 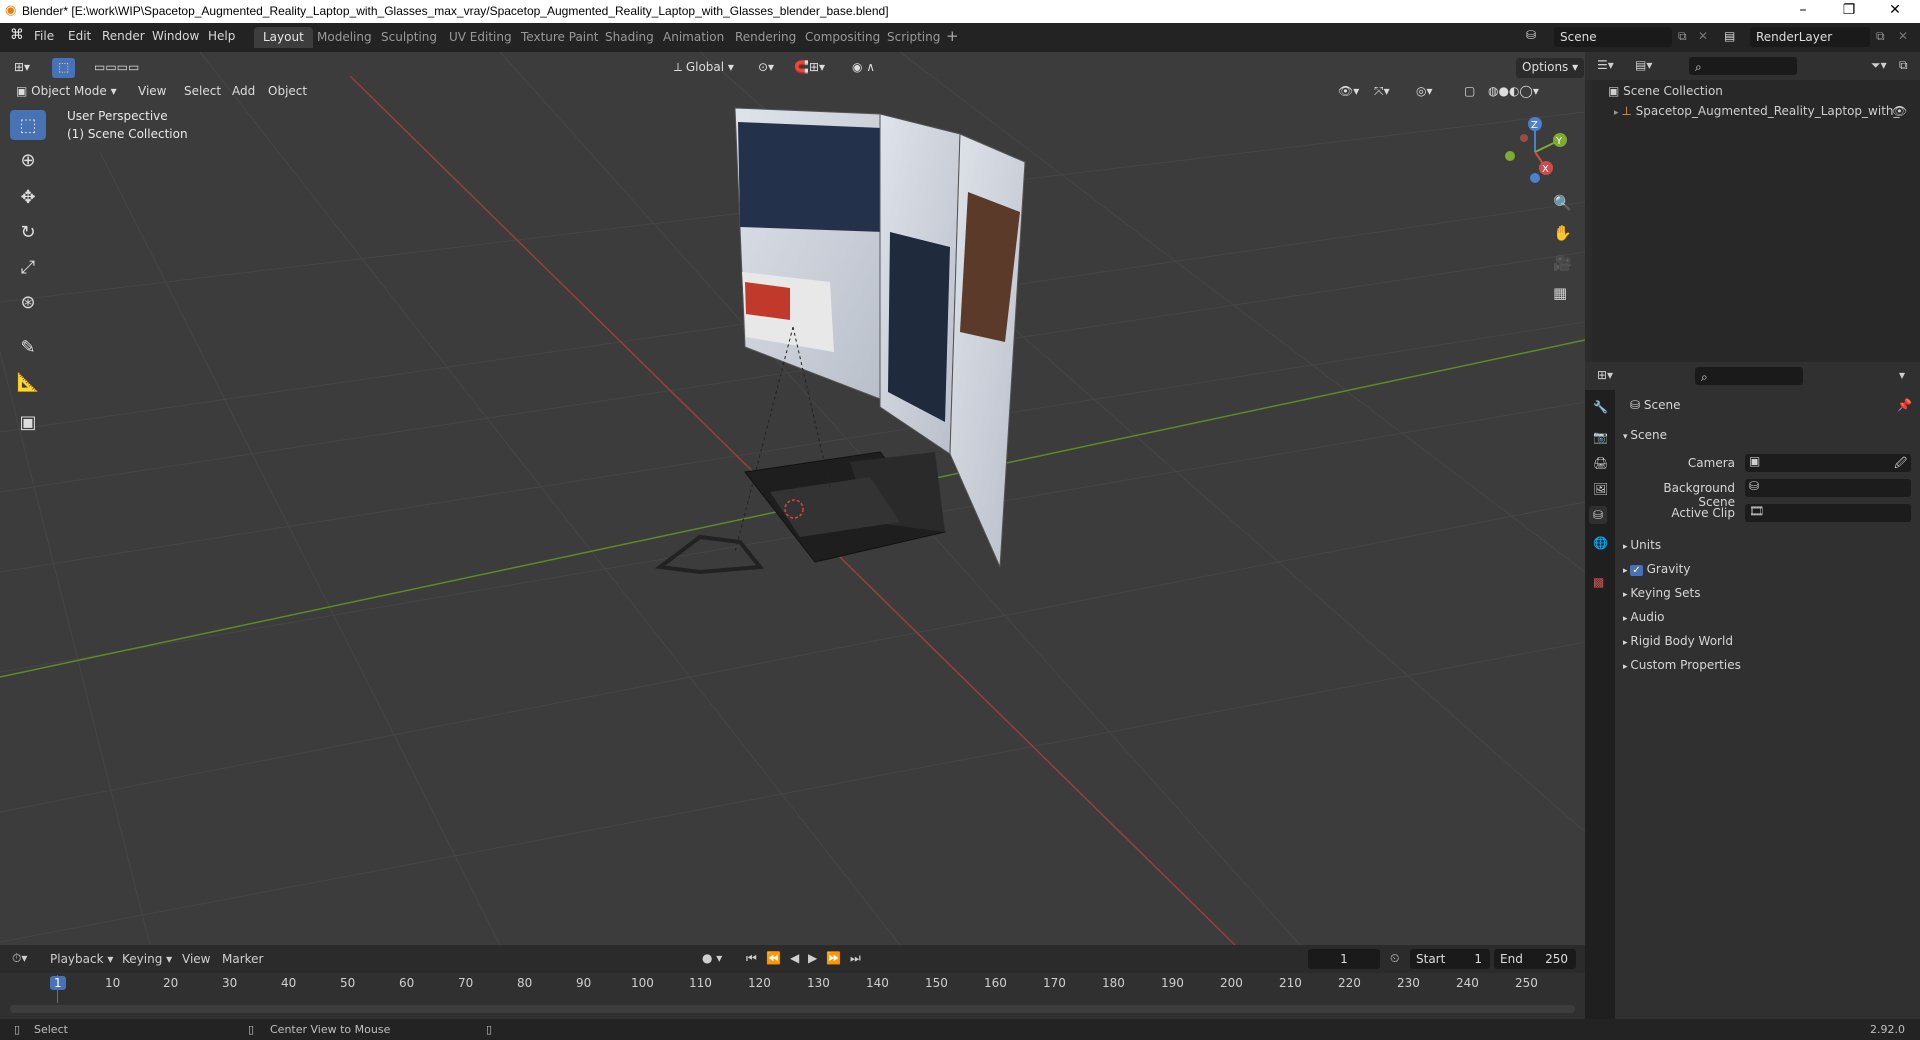 What do you see at coordinates (1661, 593) in the screenshot?
I see `panel-keying-sets: ▸ Keying Sets` at bounding box center [1661, 593].